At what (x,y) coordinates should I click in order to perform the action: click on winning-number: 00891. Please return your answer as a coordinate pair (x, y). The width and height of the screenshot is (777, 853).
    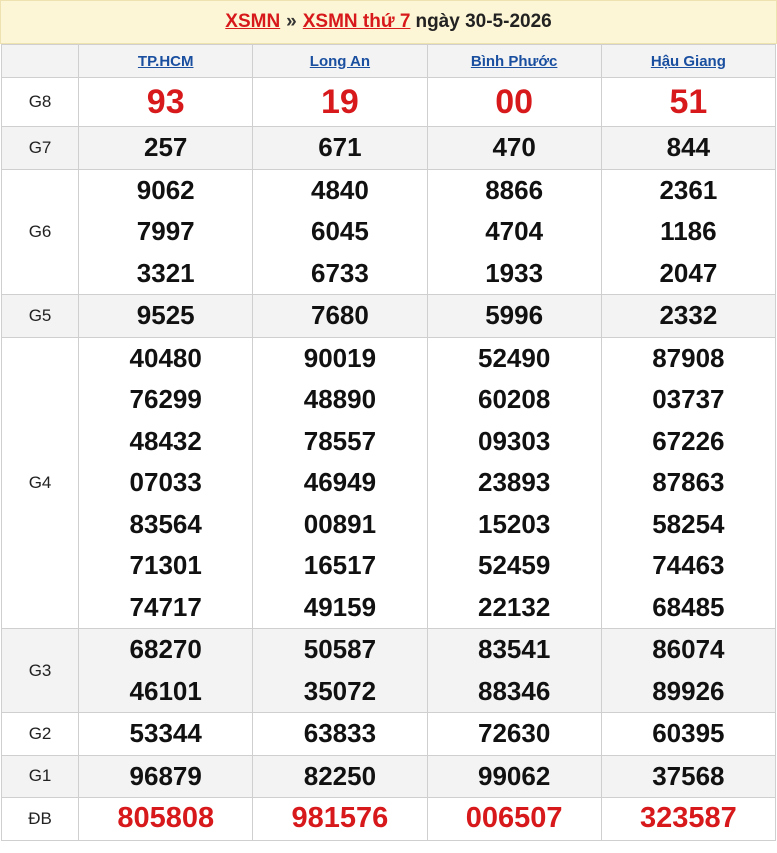
    Looking at the image, I should click on (340, 523).